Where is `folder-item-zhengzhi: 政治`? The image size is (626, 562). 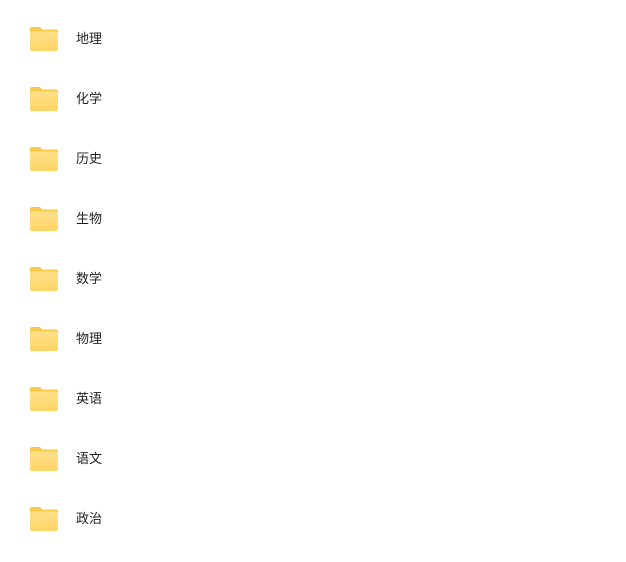
folder-item-zhengzhi: 政治 is located at coordinates (313, 520).